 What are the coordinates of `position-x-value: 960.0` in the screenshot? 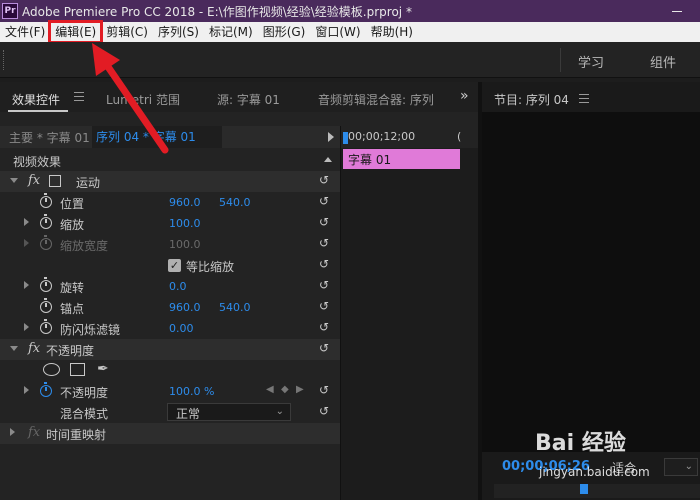 It's located at (185, 202).